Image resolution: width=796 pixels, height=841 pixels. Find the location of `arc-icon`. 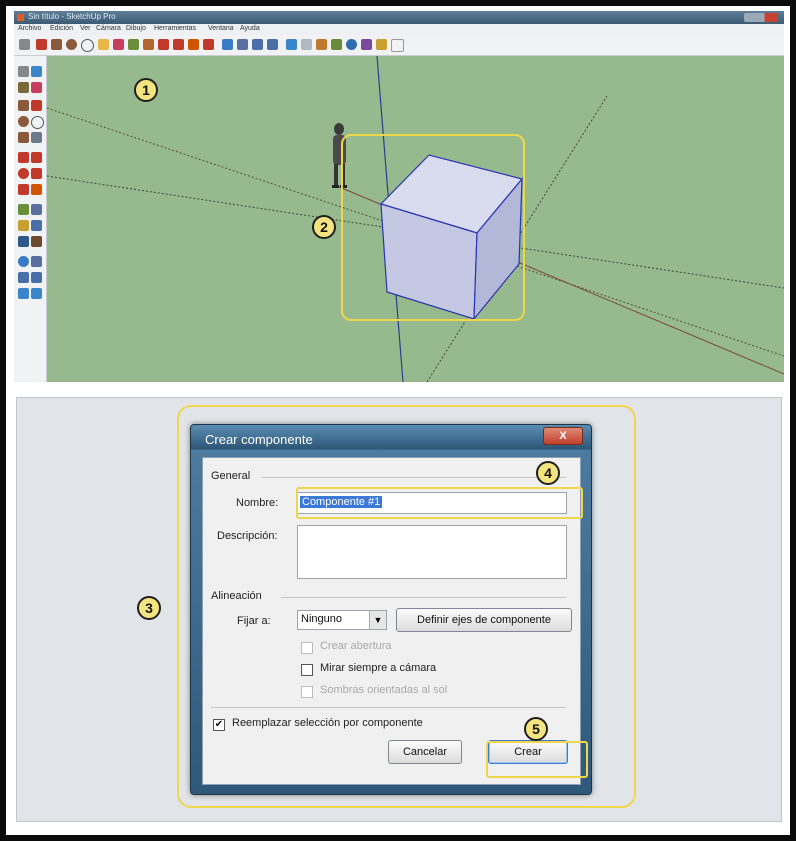

arc-icon is located at coordinates (37, 122).